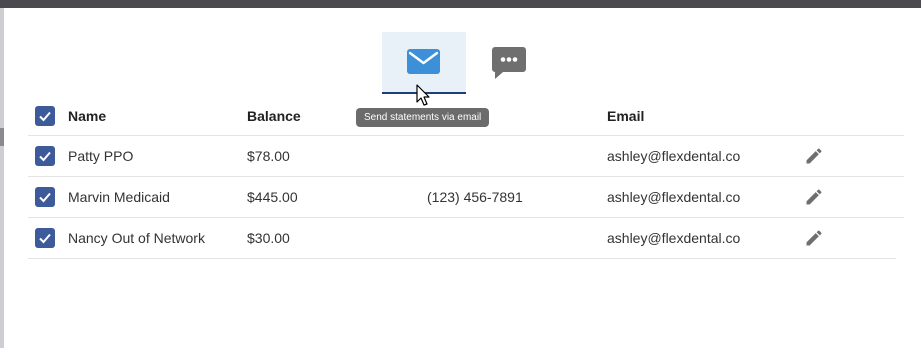 The image size is (921, 348). I want to click on window-top-bar, so click(460, 4).